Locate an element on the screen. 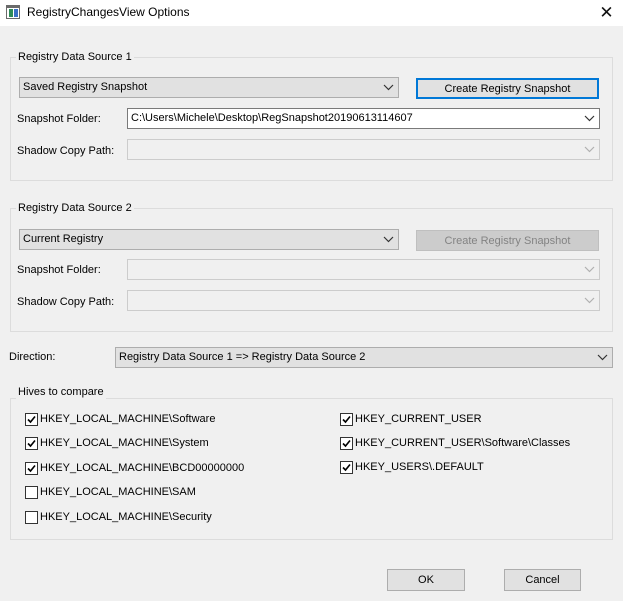 The height and width of the screenshot is (601, 623). close-icon: ✕ is located at coordinates (606, 12).